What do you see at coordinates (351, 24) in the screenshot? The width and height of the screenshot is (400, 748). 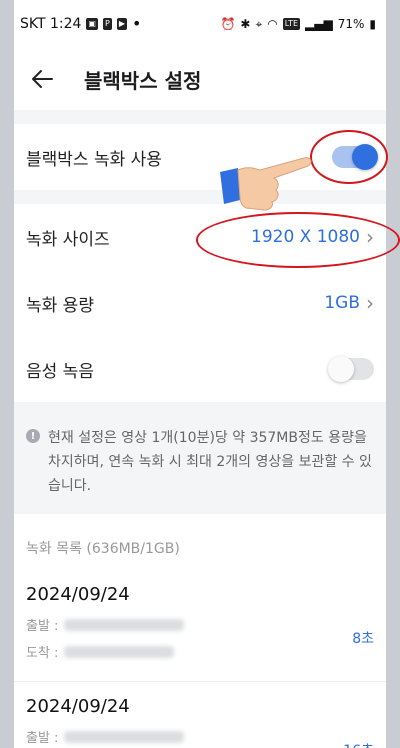 I see `battery-text: 71%` at bounding box center [351, 24].